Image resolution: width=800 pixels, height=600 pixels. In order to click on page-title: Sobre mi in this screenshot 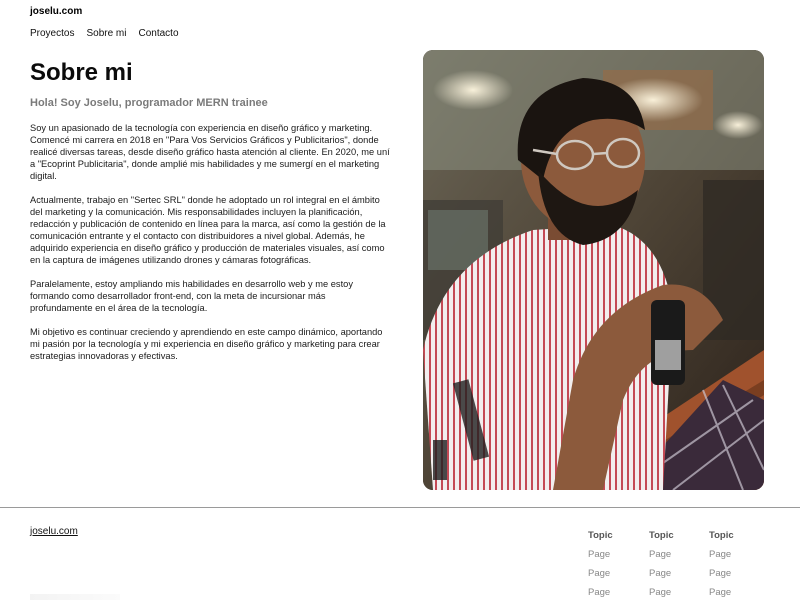, I will do `click(81, 72)`.